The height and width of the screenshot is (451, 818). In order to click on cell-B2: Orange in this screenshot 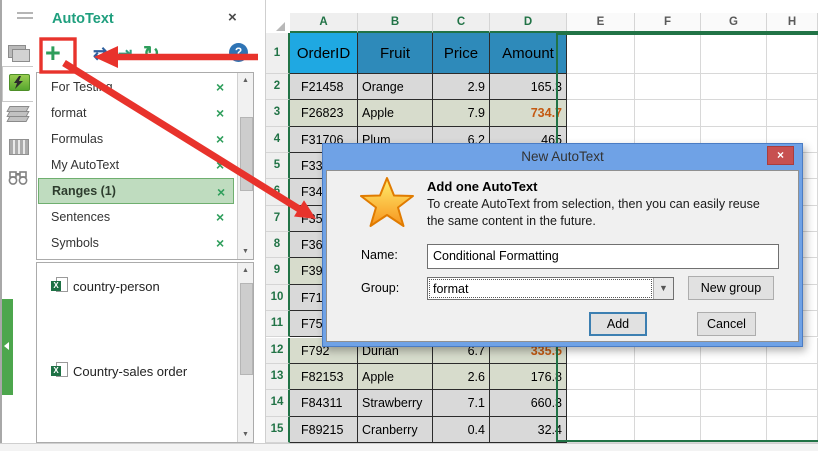, I will do `click(395, 87)`.